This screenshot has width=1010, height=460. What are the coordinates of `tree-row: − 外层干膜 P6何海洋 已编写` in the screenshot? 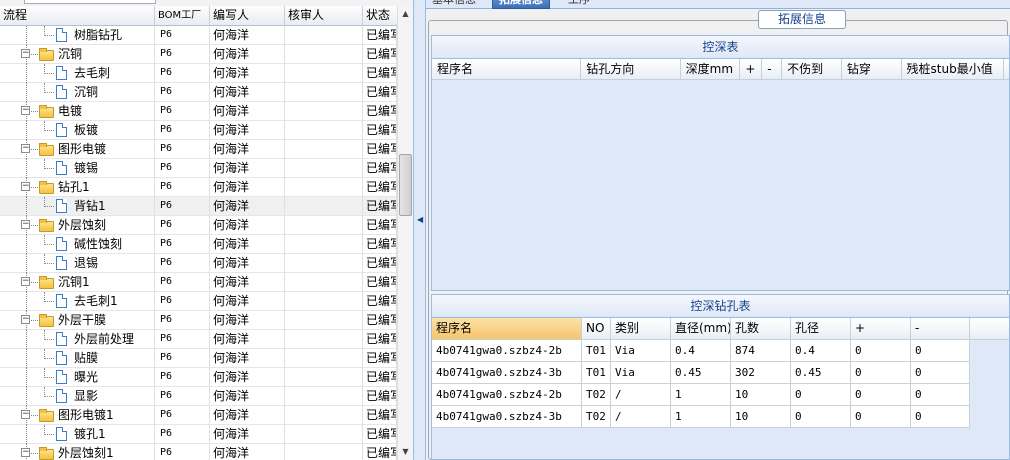 It's located at (198, 320).